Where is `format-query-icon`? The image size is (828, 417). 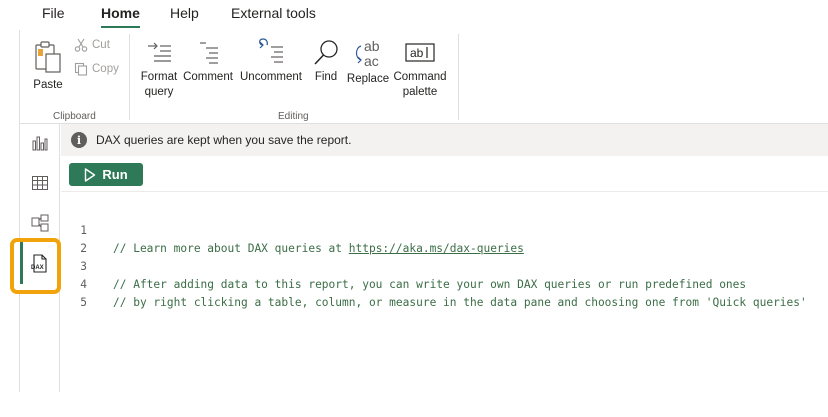
format-query-icon is located at coordinates (159, 52).